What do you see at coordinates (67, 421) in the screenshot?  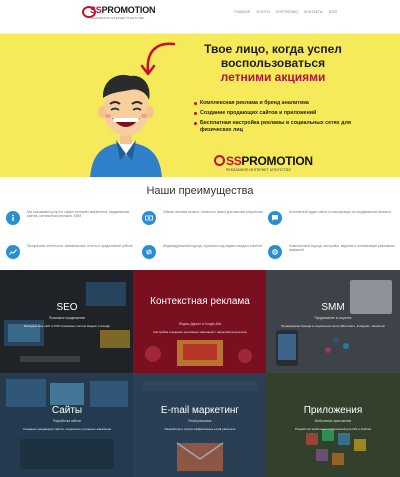 I see `service-subtitle: Разработка сайтов` at bounding box center [67, 421].